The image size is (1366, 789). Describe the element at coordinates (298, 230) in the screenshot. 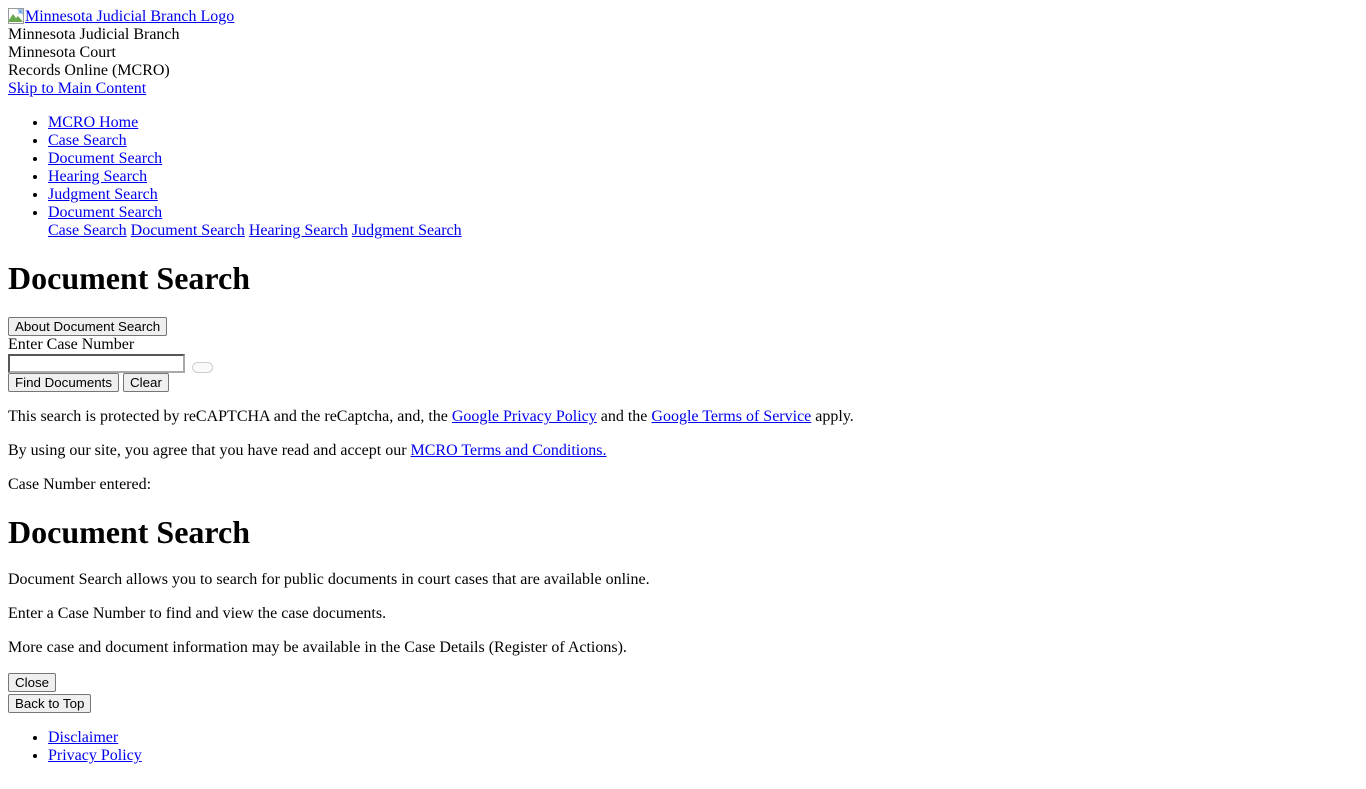

I see `sublink-hearing-search: Hearing Search` at that location.